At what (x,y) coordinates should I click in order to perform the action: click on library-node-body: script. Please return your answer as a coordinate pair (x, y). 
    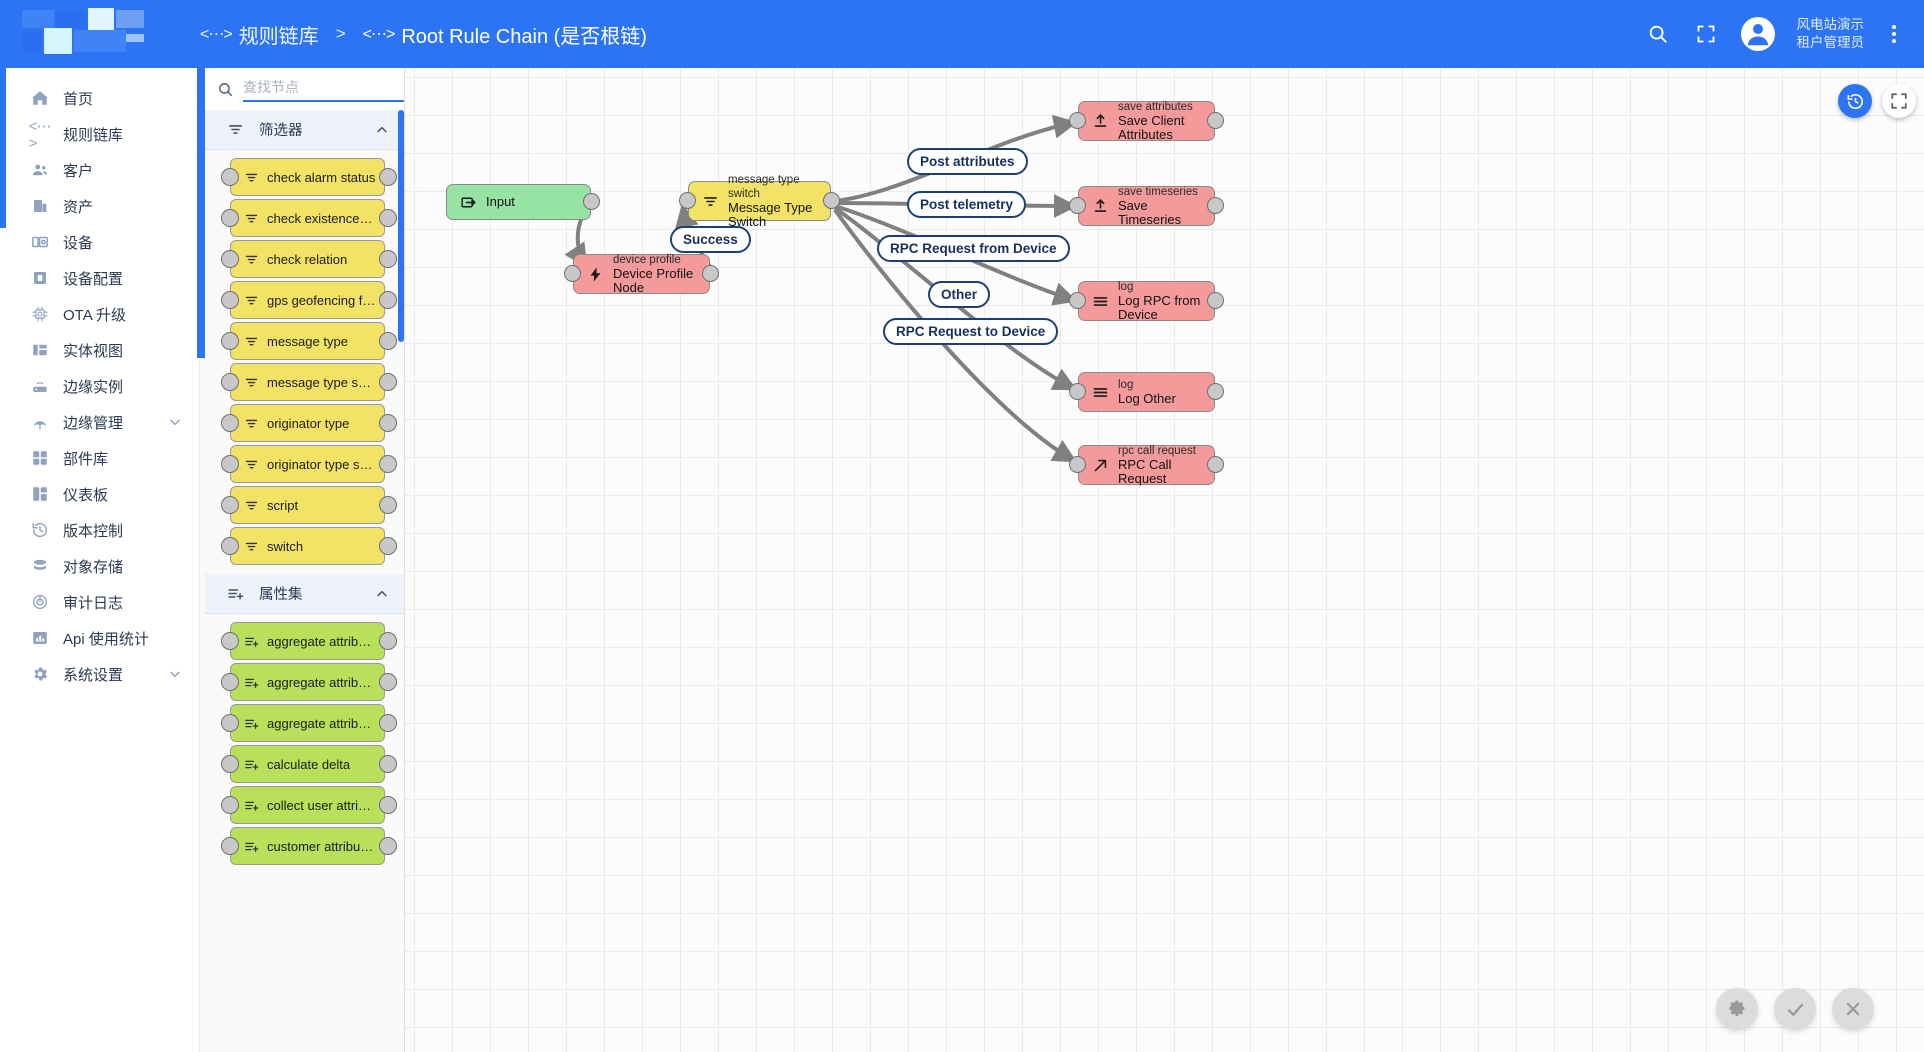
    Looking at the image, I should click on (307, 505).